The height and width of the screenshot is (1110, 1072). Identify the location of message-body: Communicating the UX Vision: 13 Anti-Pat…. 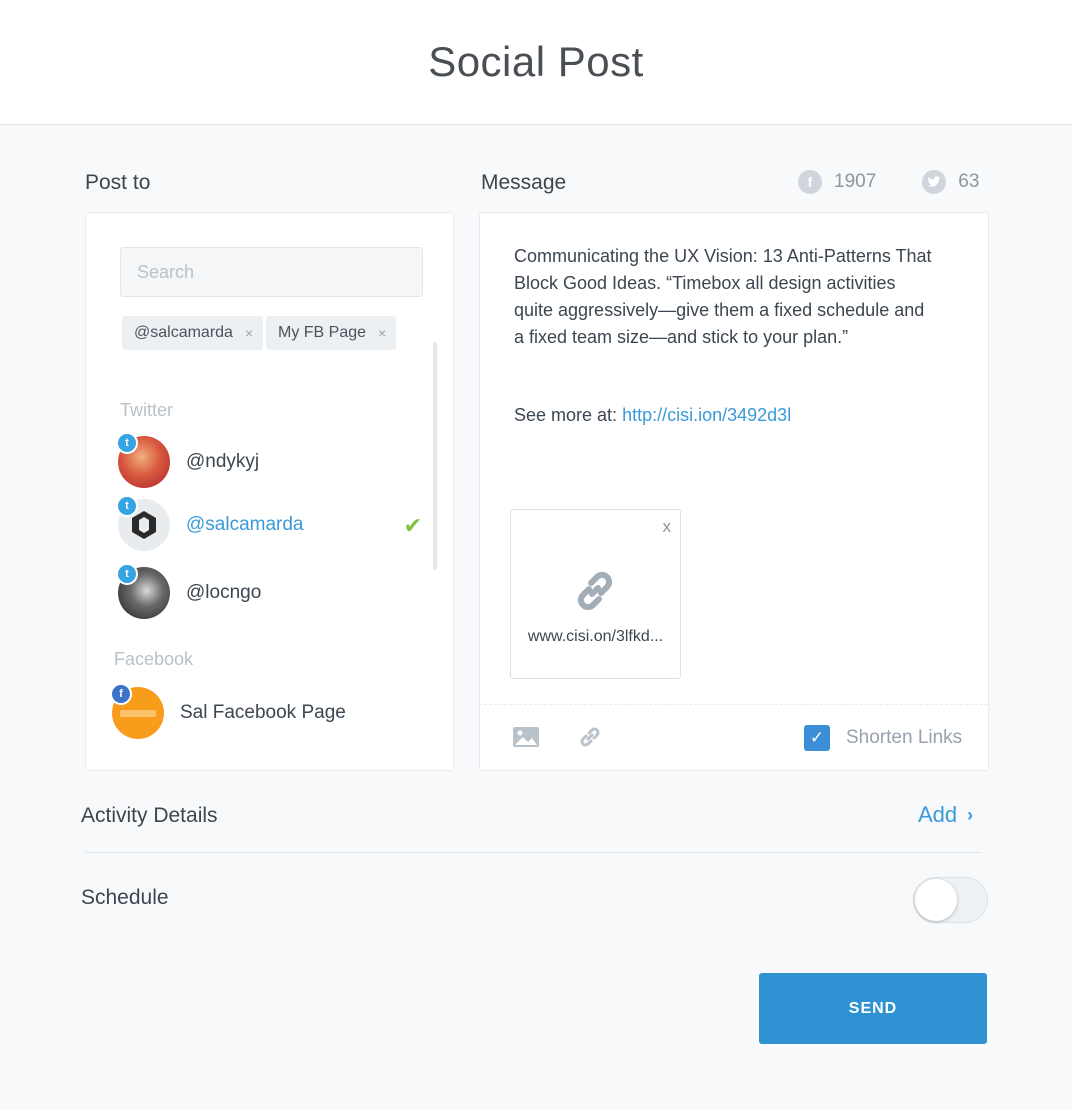
(724, 297).